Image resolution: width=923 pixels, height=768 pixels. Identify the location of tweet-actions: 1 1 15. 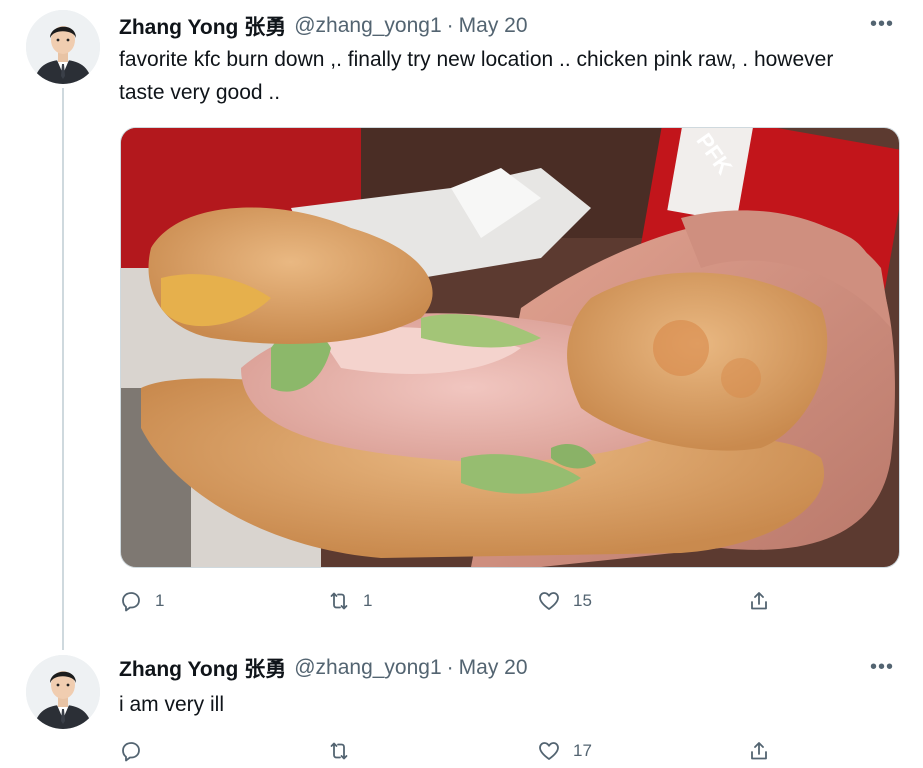
(459, 601).